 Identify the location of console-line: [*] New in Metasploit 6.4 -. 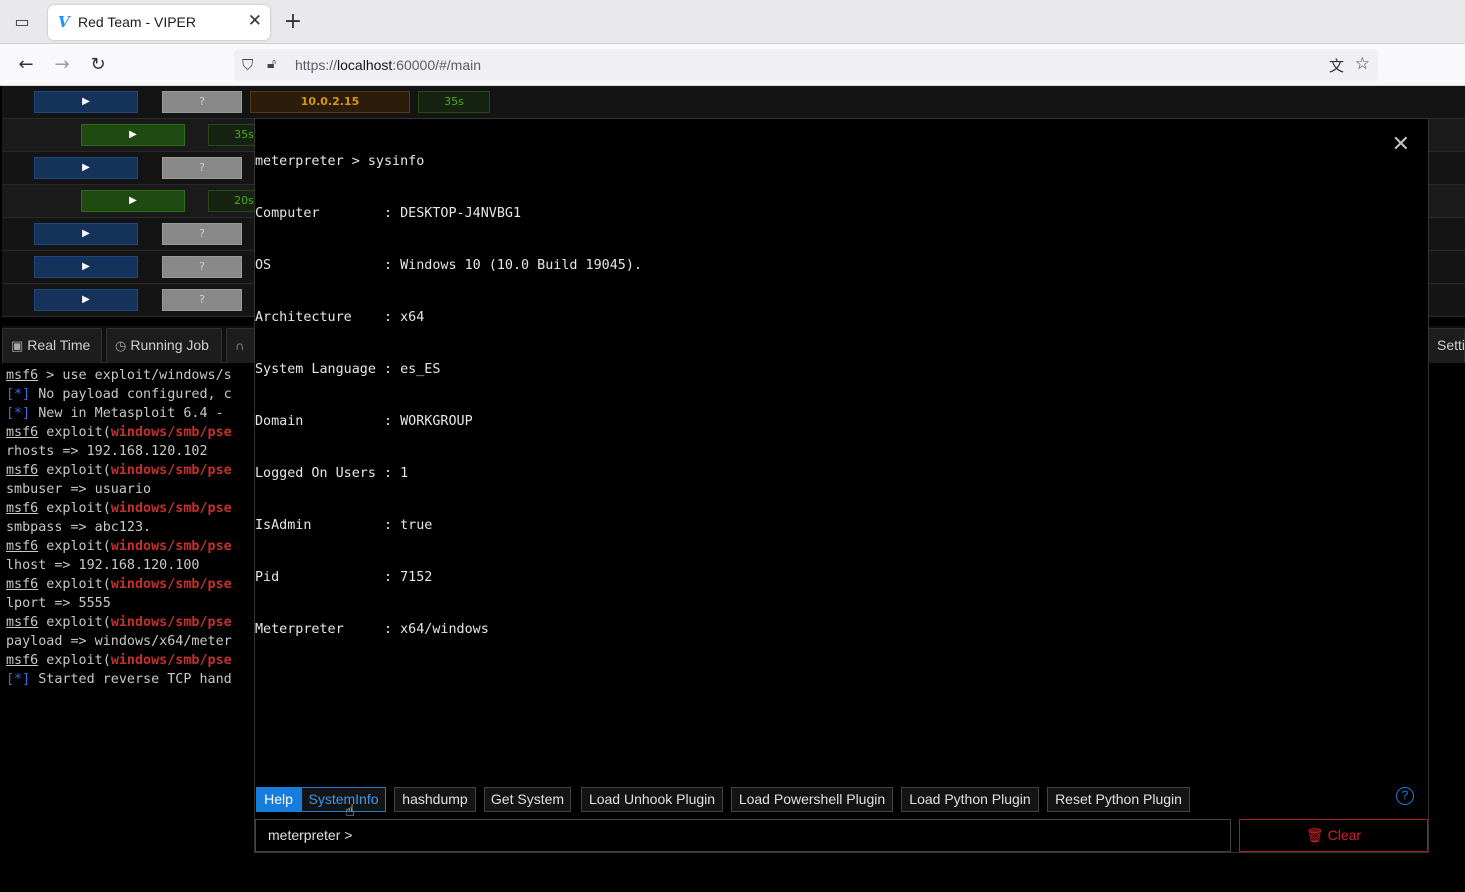
(115, 413).